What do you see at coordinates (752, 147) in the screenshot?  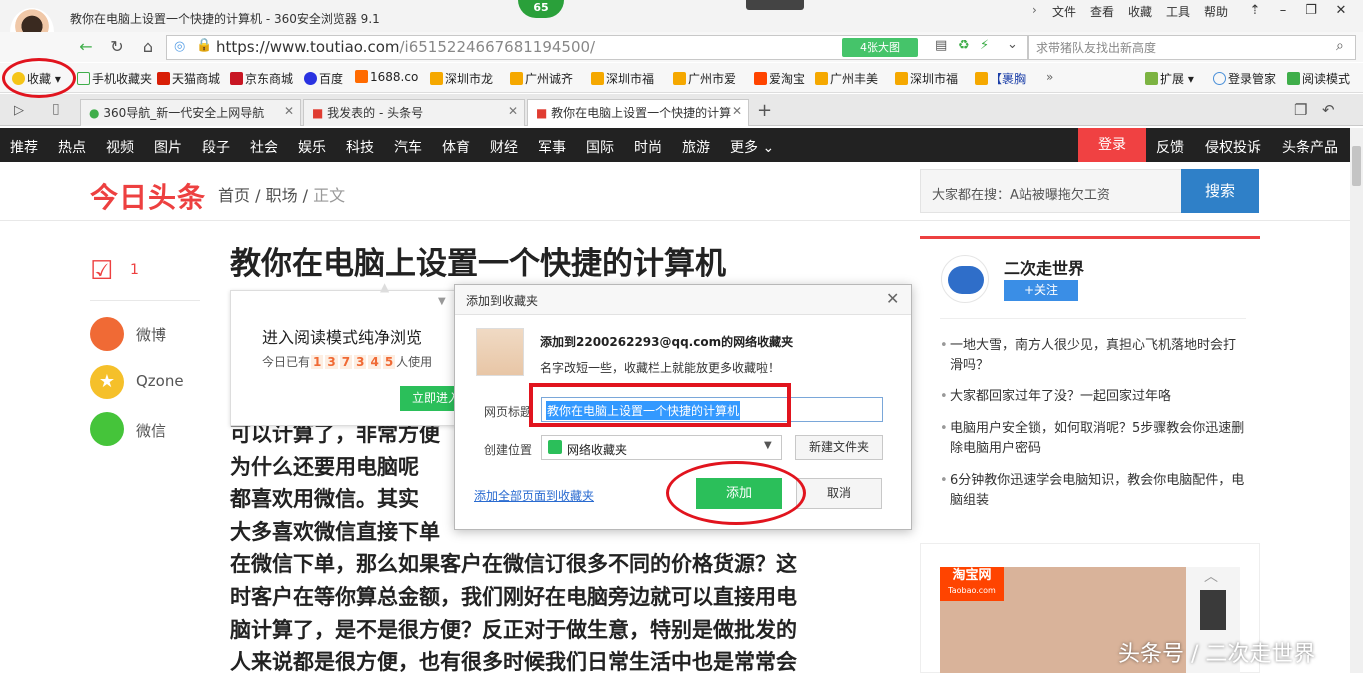 I see `nav-more: 更多 ⌄` at bounding box center [752, 147].